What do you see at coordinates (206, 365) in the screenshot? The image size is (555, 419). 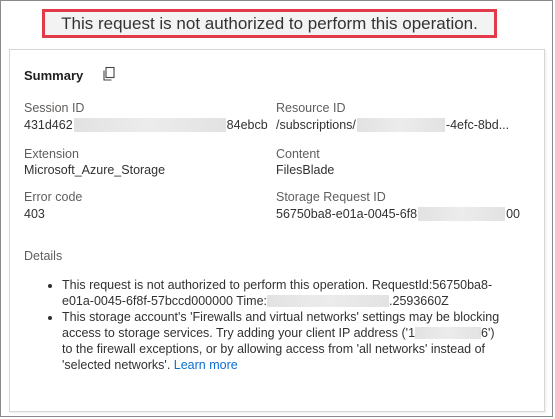 I see `learn-more-link: Learn more` at bounding box center [206, 365].